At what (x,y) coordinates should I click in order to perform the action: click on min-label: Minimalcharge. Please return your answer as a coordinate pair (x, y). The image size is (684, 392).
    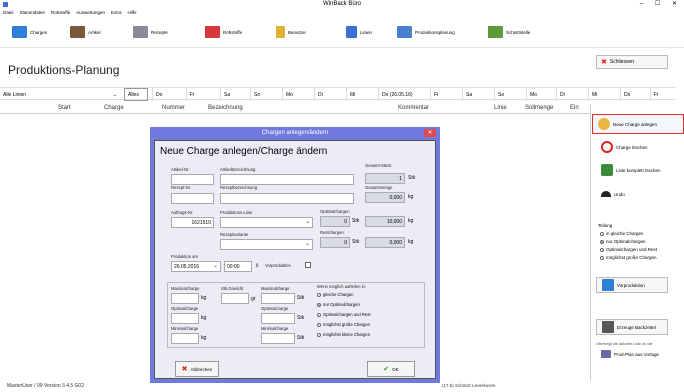
    Looking at the image, I should click on (185, 328).